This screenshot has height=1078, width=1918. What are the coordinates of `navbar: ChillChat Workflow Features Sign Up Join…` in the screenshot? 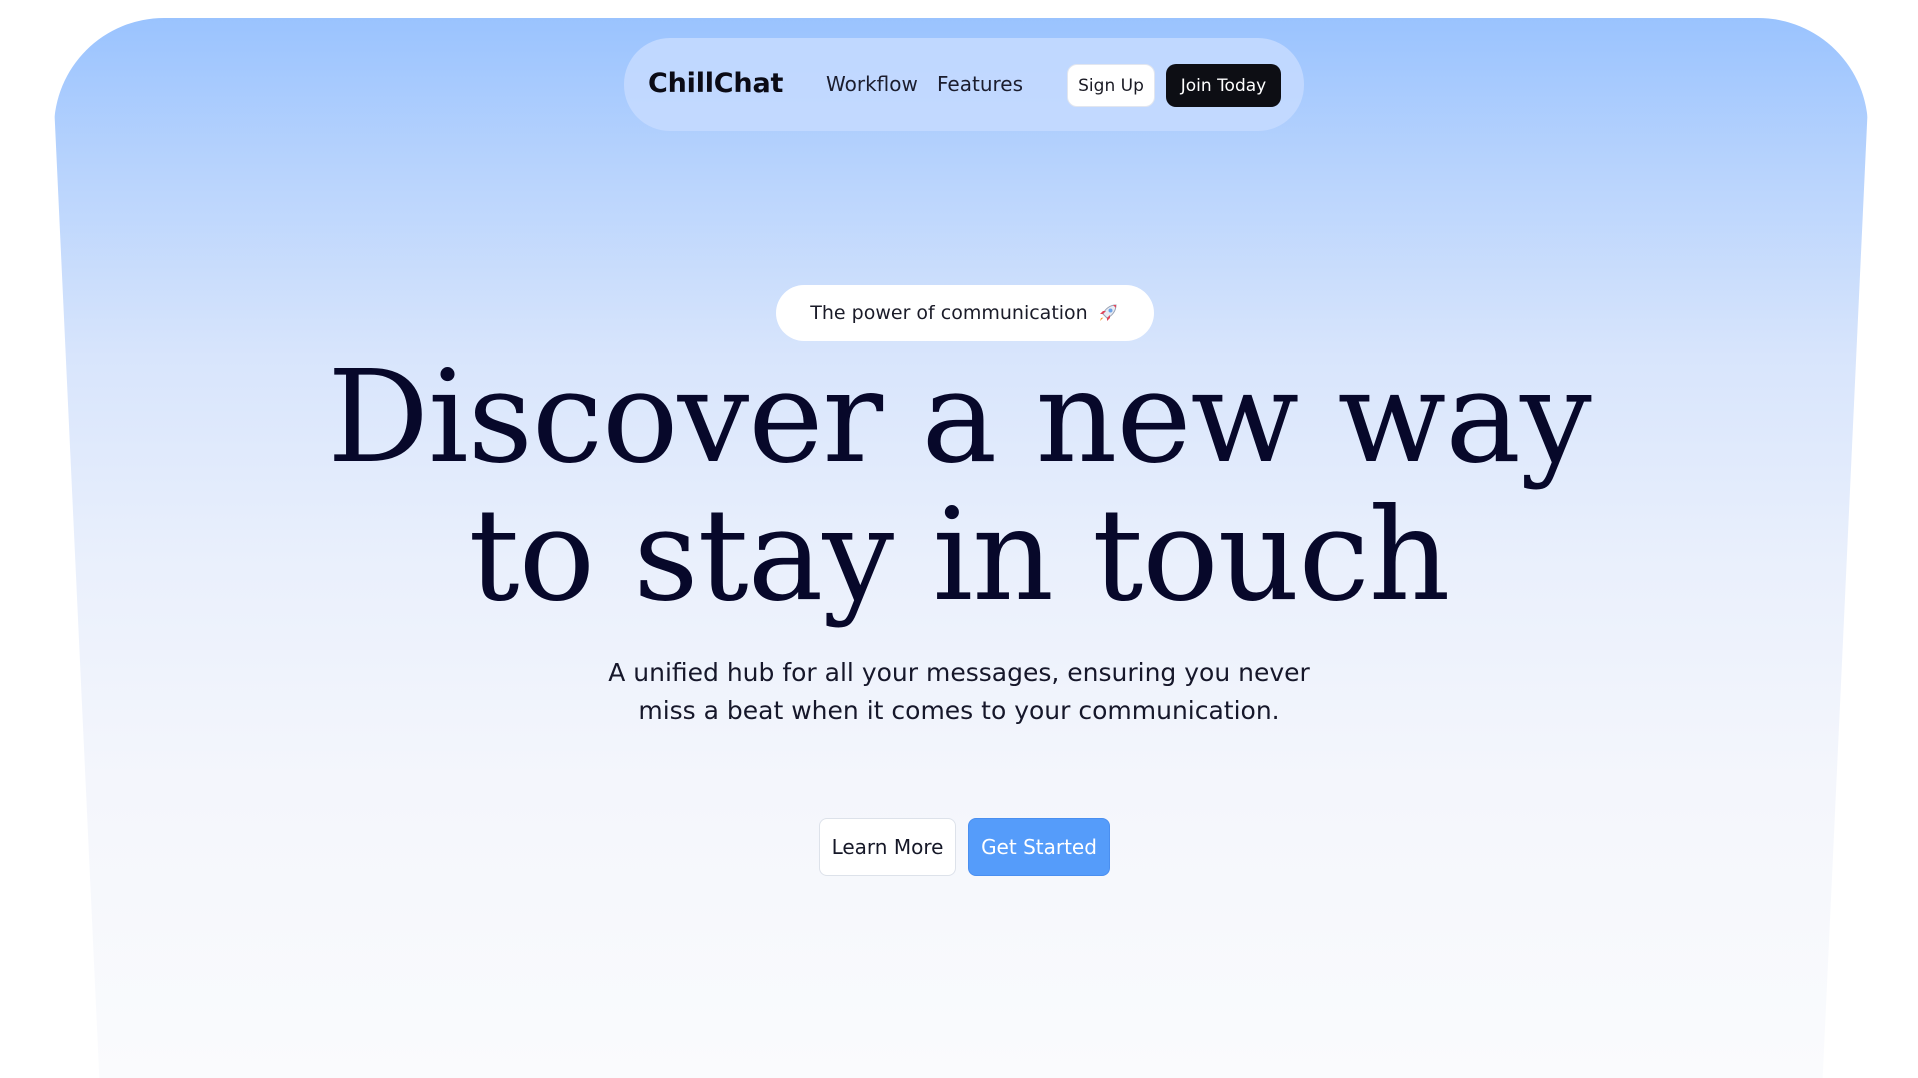 It's located at (964, 84).